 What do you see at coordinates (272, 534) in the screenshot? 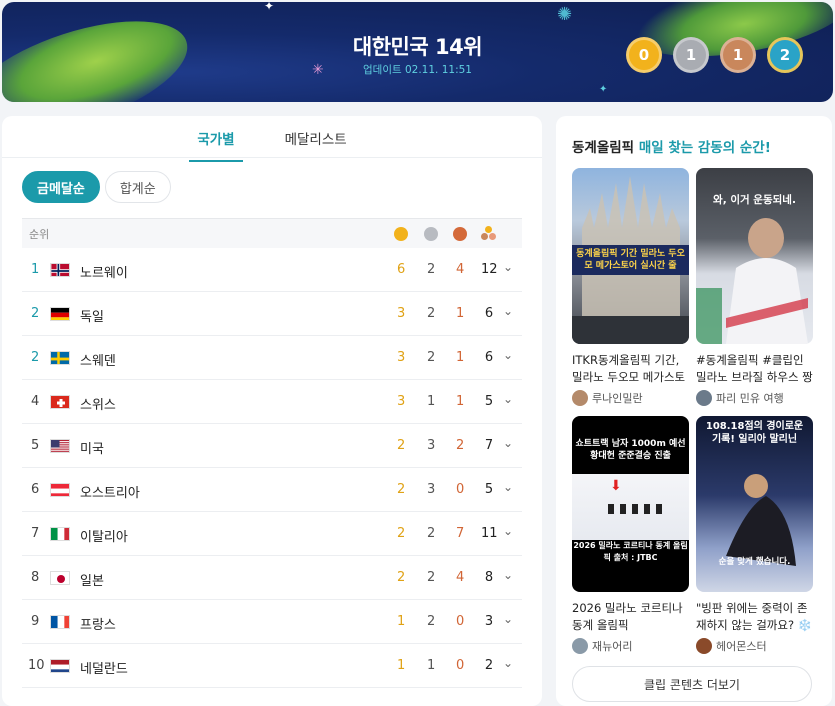
I see `table-row: 7 이탈리아 2 2 7 11 ⌄` at bounding box center [272, 534].